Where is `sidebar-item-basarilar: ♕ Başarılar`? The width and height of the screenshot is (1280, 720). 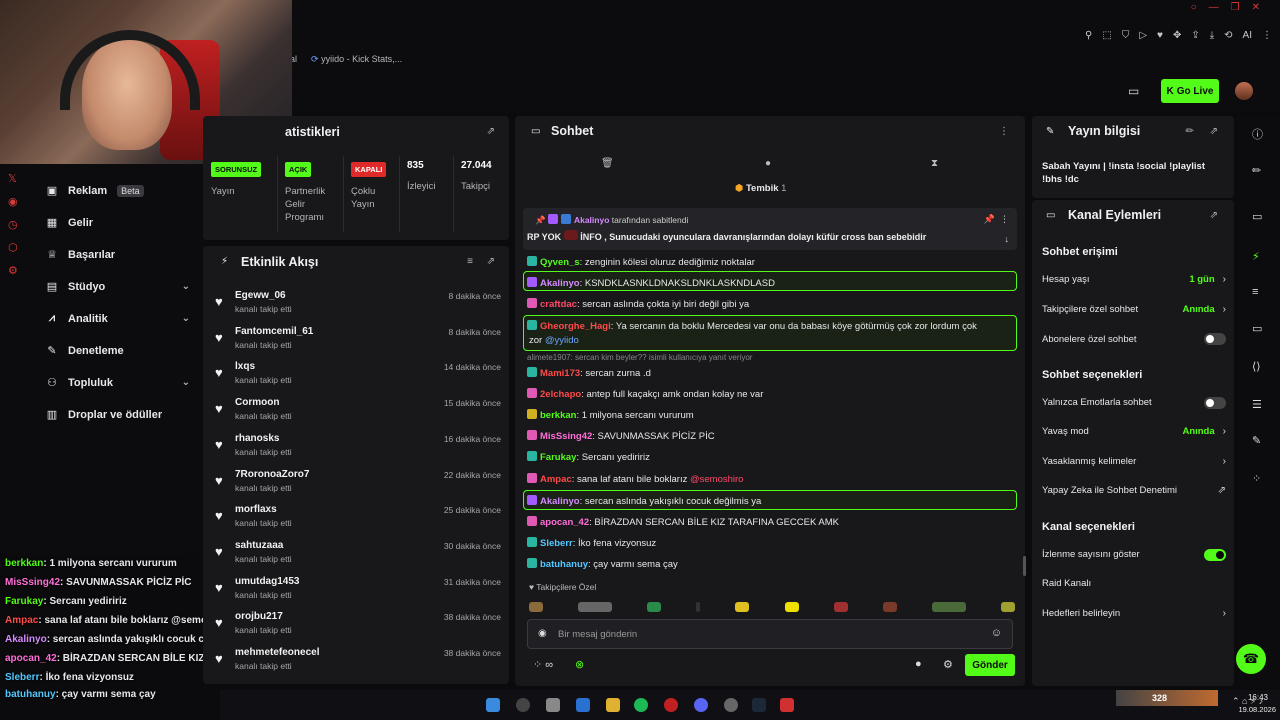
sidebar-item-basarilar: ♕ Başarılar is located at coordinates (118, 255).